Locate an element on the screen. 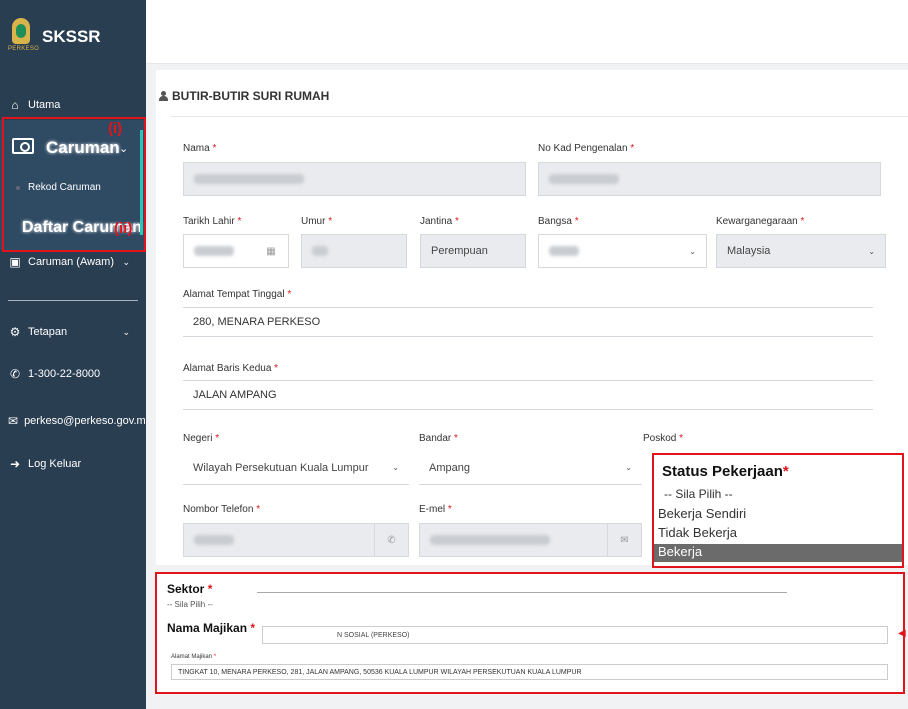 This screenshot has width=908, height=709. annotation-marker-ii: (ii) is located at coordinates (123, 228).